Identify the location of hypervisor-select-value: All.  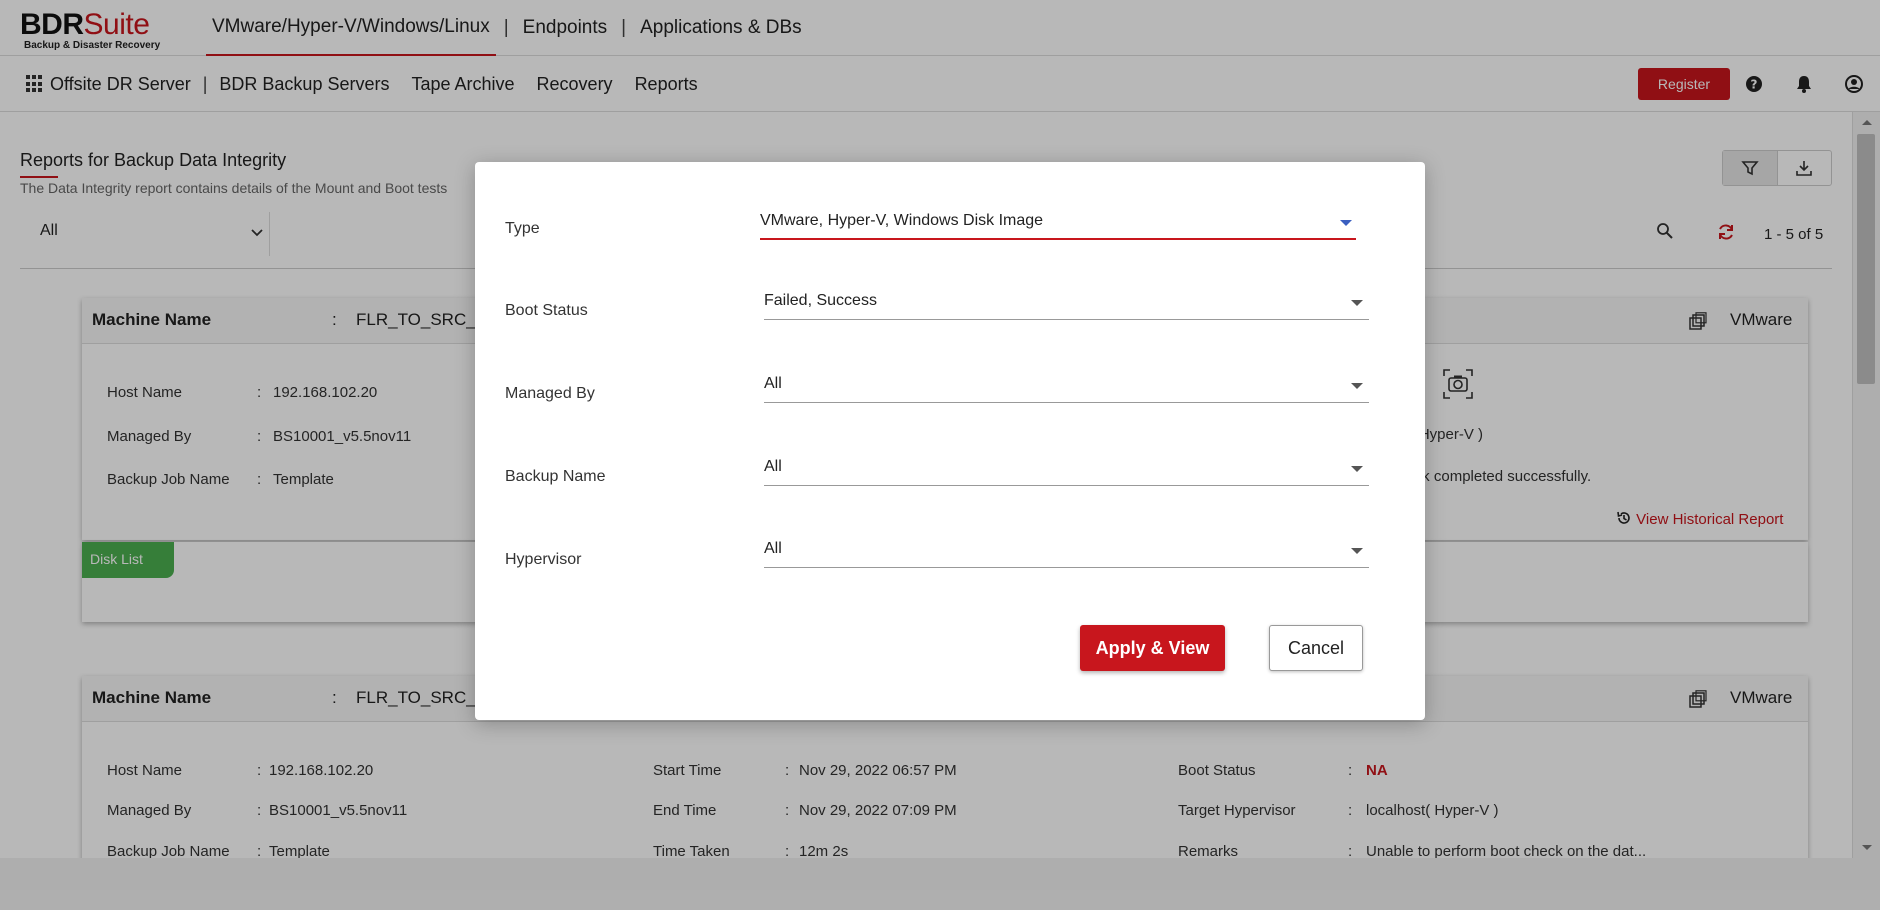
(773, 548).